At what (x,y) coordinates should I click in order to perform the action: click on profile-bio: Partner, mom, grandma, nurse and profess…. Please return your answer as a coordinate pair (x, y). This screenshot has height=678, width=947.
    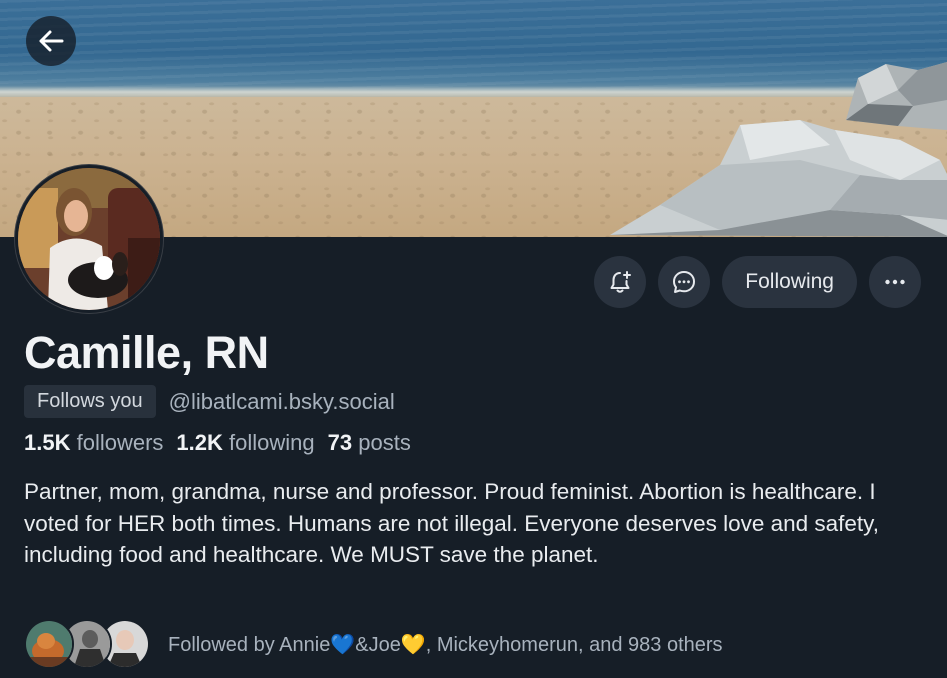
    Looking at the image, I should click on (452, 523).